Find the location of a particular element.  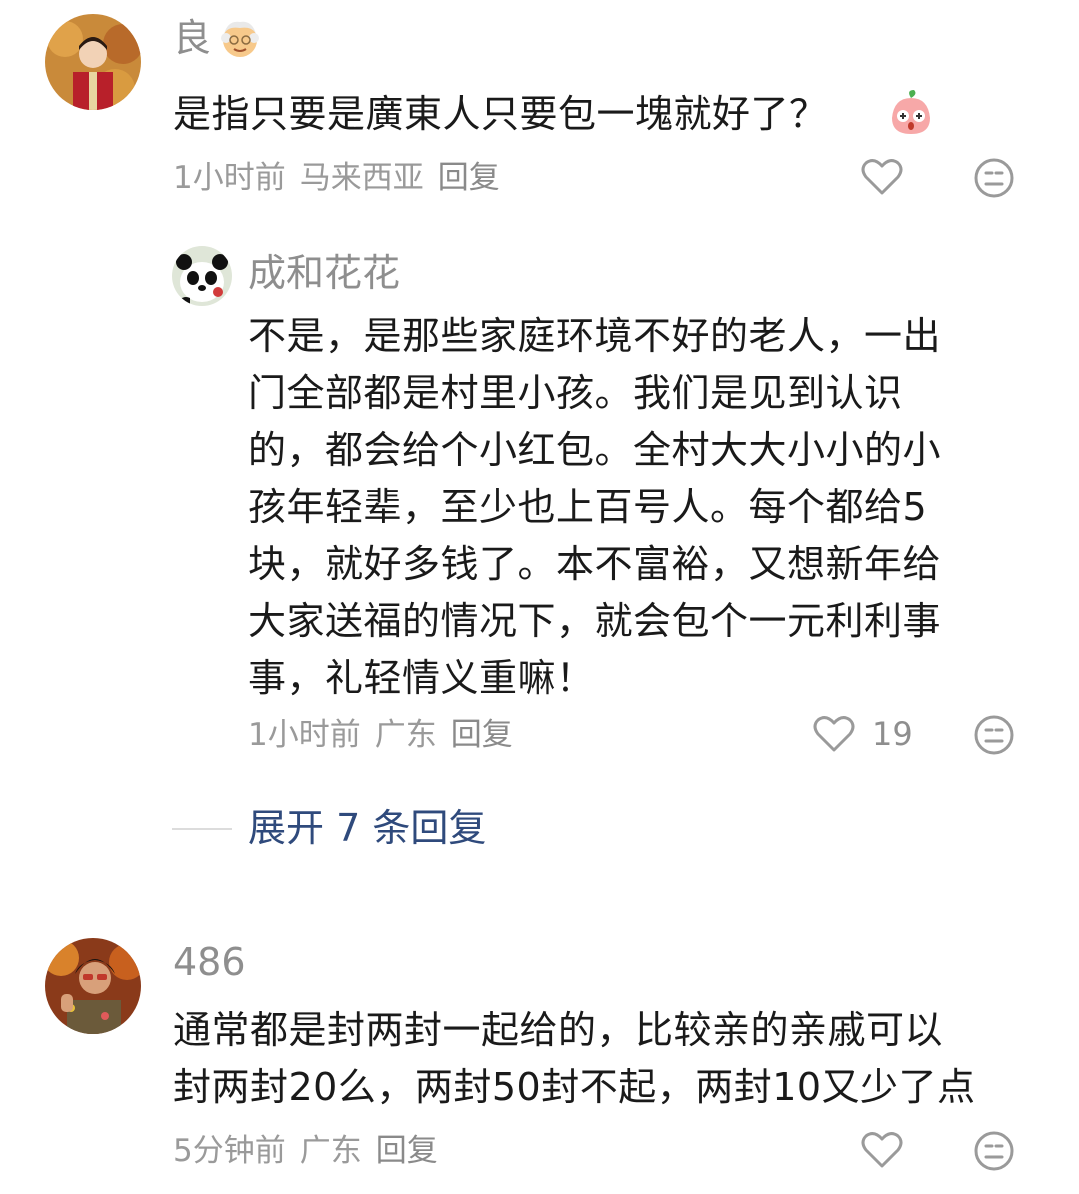

comment-meta: 1小时前 马来西亚 回复 is located at coordinates (343, 178).